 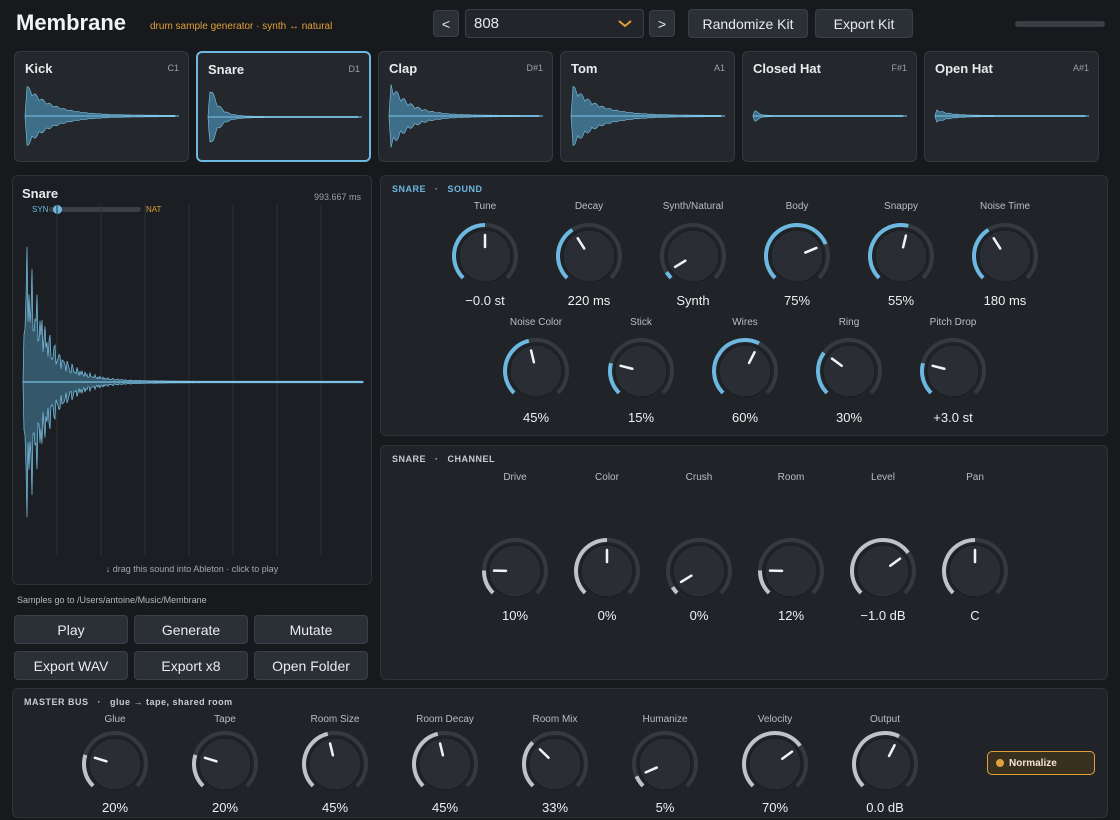 What do you see at coordinates (829, 106) in the screenshot?
I see `pad-closed-hat: Closed Hat F#1` at bounding box center [829, 106].